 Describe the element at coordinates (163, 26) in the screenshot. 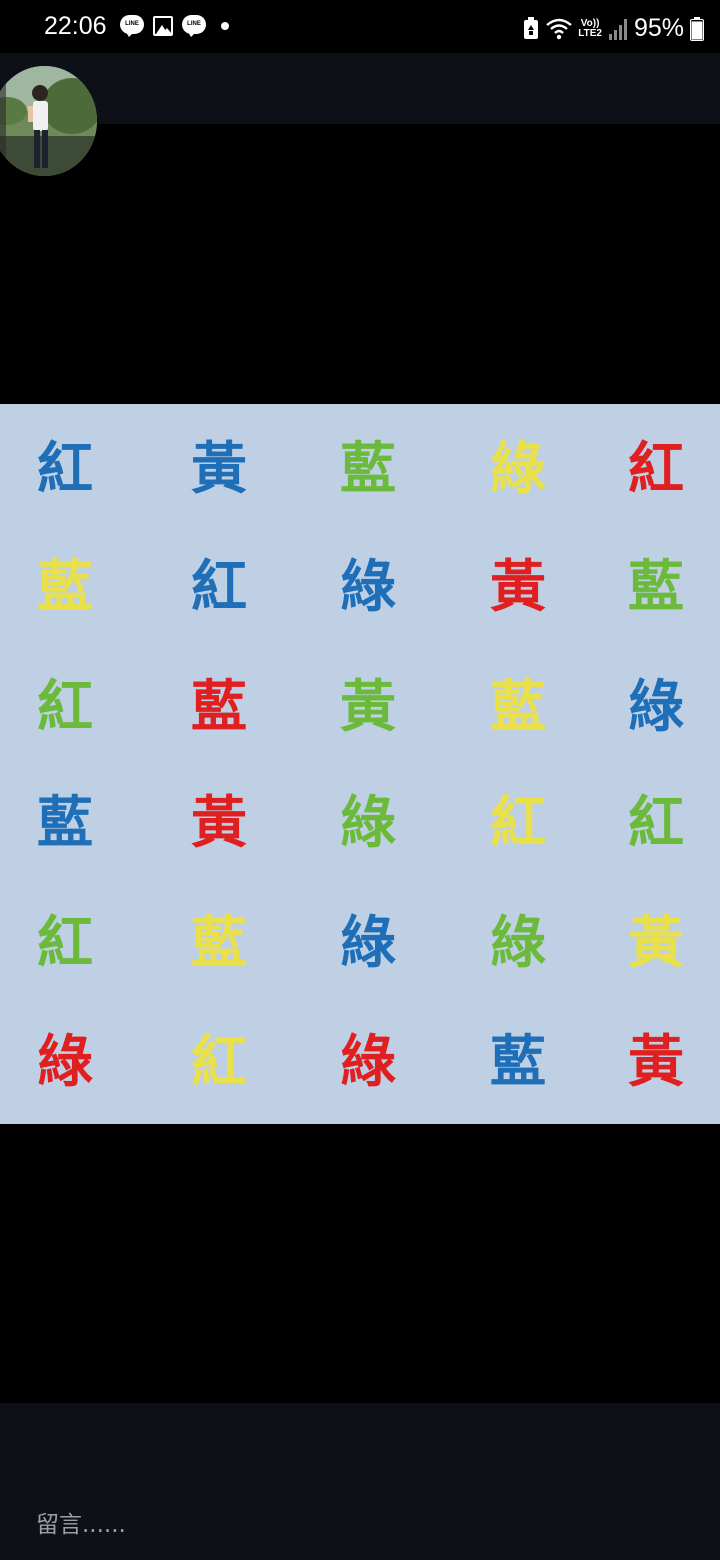

I see `gallery-icon` at that location.